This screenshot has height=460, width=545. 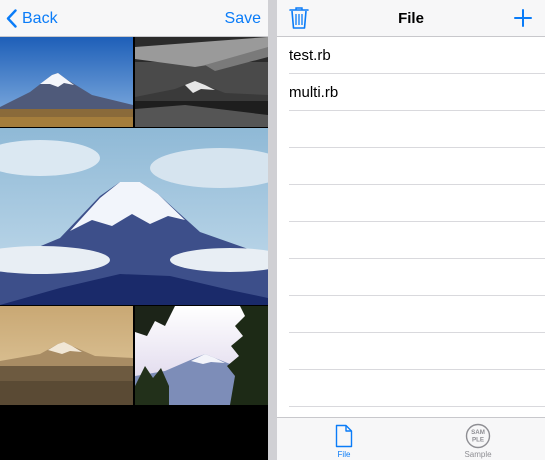 I want to click on chevron-left-icon, so click(x=11, y=18).